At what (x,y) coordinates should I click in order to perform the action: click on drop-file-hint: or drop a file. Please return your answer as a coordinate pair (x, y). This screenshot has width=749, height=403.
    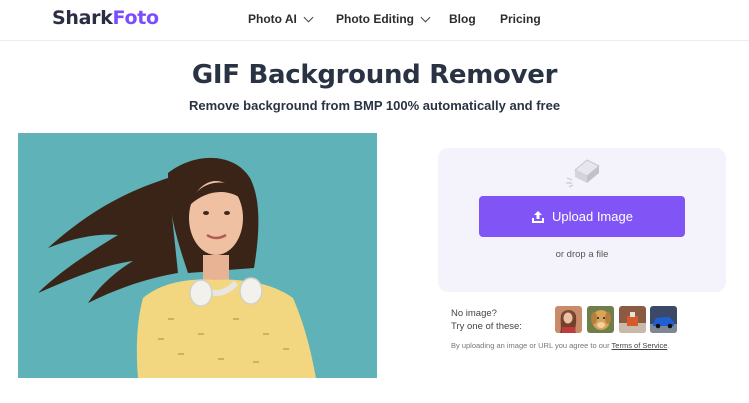
    Looking at the image, I should click on (582, 254).